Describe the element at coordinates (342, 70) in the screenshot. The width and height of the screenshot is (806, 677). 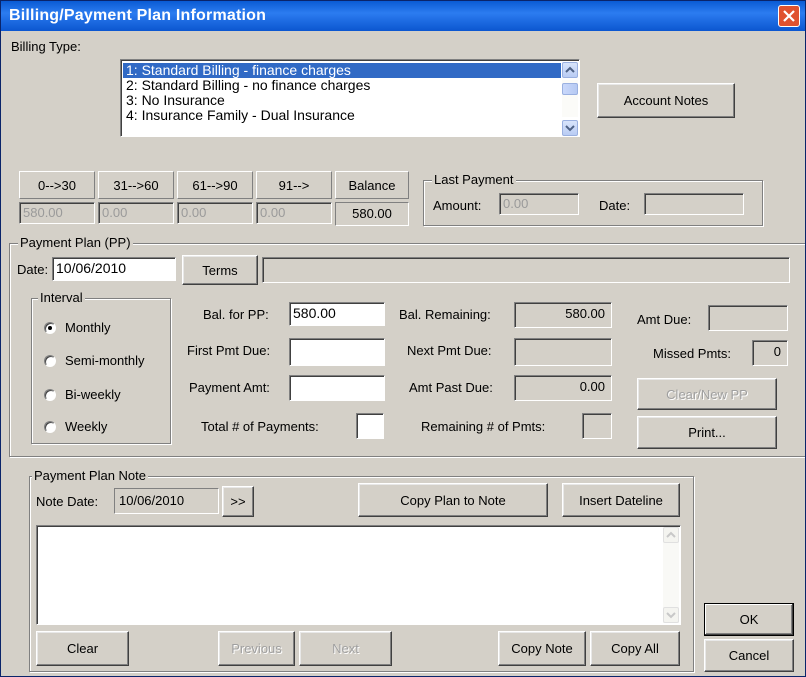
I see `billing-type-item: 1: Standard Billing - finance charges` at that location.